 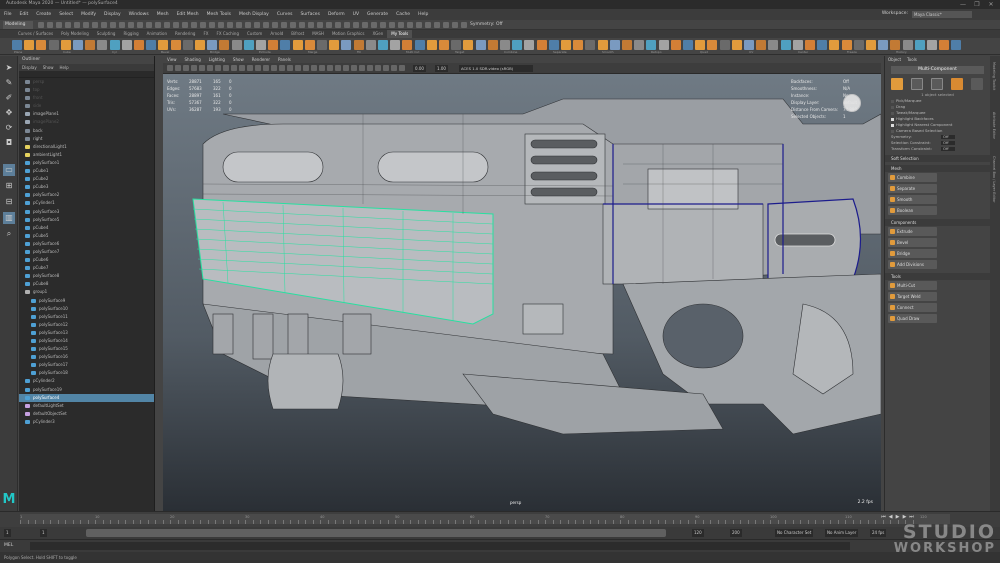 What do you see at coordinates (106, 34) in the screenshot?
I see `shelf-tab: Sculpting` at bounding box center [106, 34].